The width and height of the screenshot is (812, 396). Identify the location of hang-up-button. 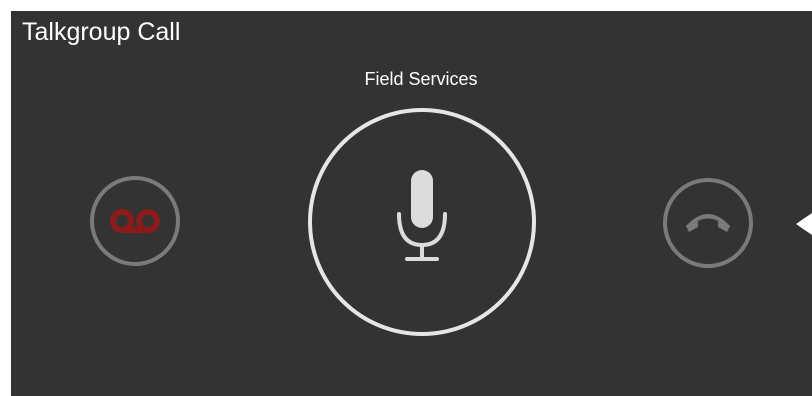
(708, 223).